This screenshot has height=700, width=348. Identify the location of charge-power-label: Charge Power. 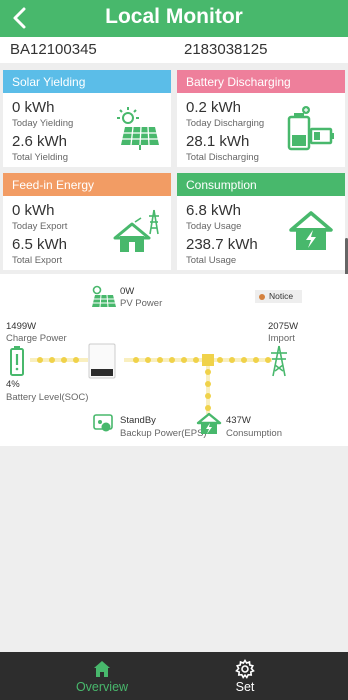
(36, 338).